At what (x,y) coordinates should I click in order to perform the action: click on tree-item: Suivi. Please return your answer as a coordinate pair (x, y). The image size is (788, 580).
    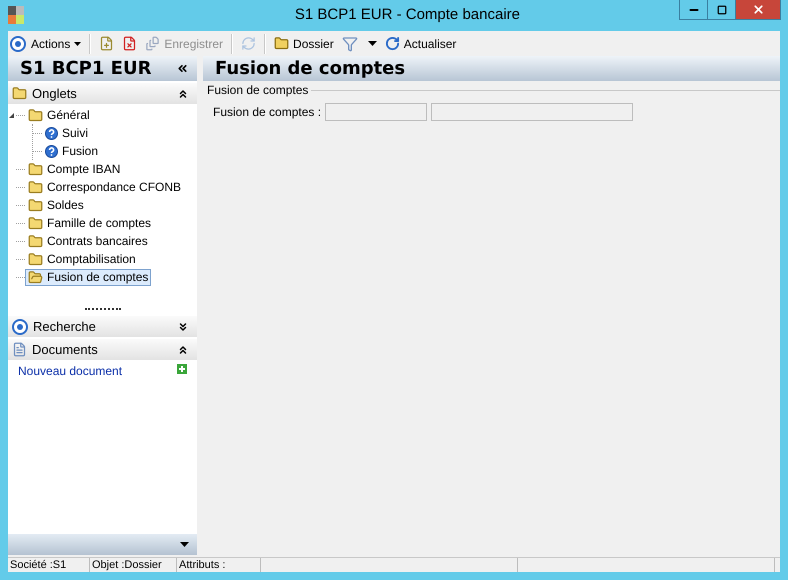
    Looking at the image, I should click on (67, 133).